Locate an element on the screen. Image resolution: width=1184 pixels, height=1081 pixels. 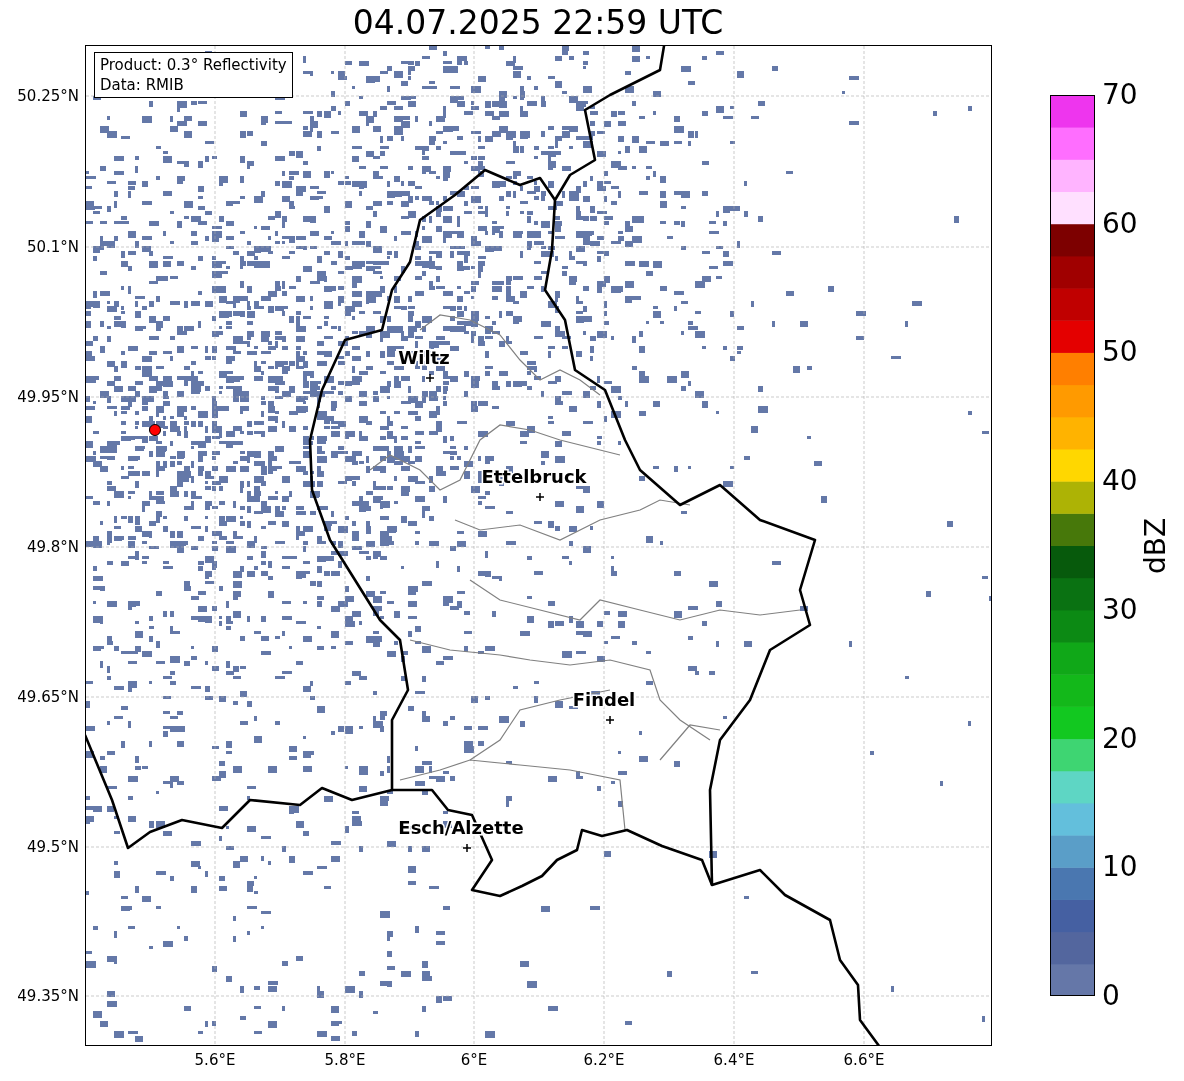
longitude-label: 5.6°E is located at coordinates (215, 1060).